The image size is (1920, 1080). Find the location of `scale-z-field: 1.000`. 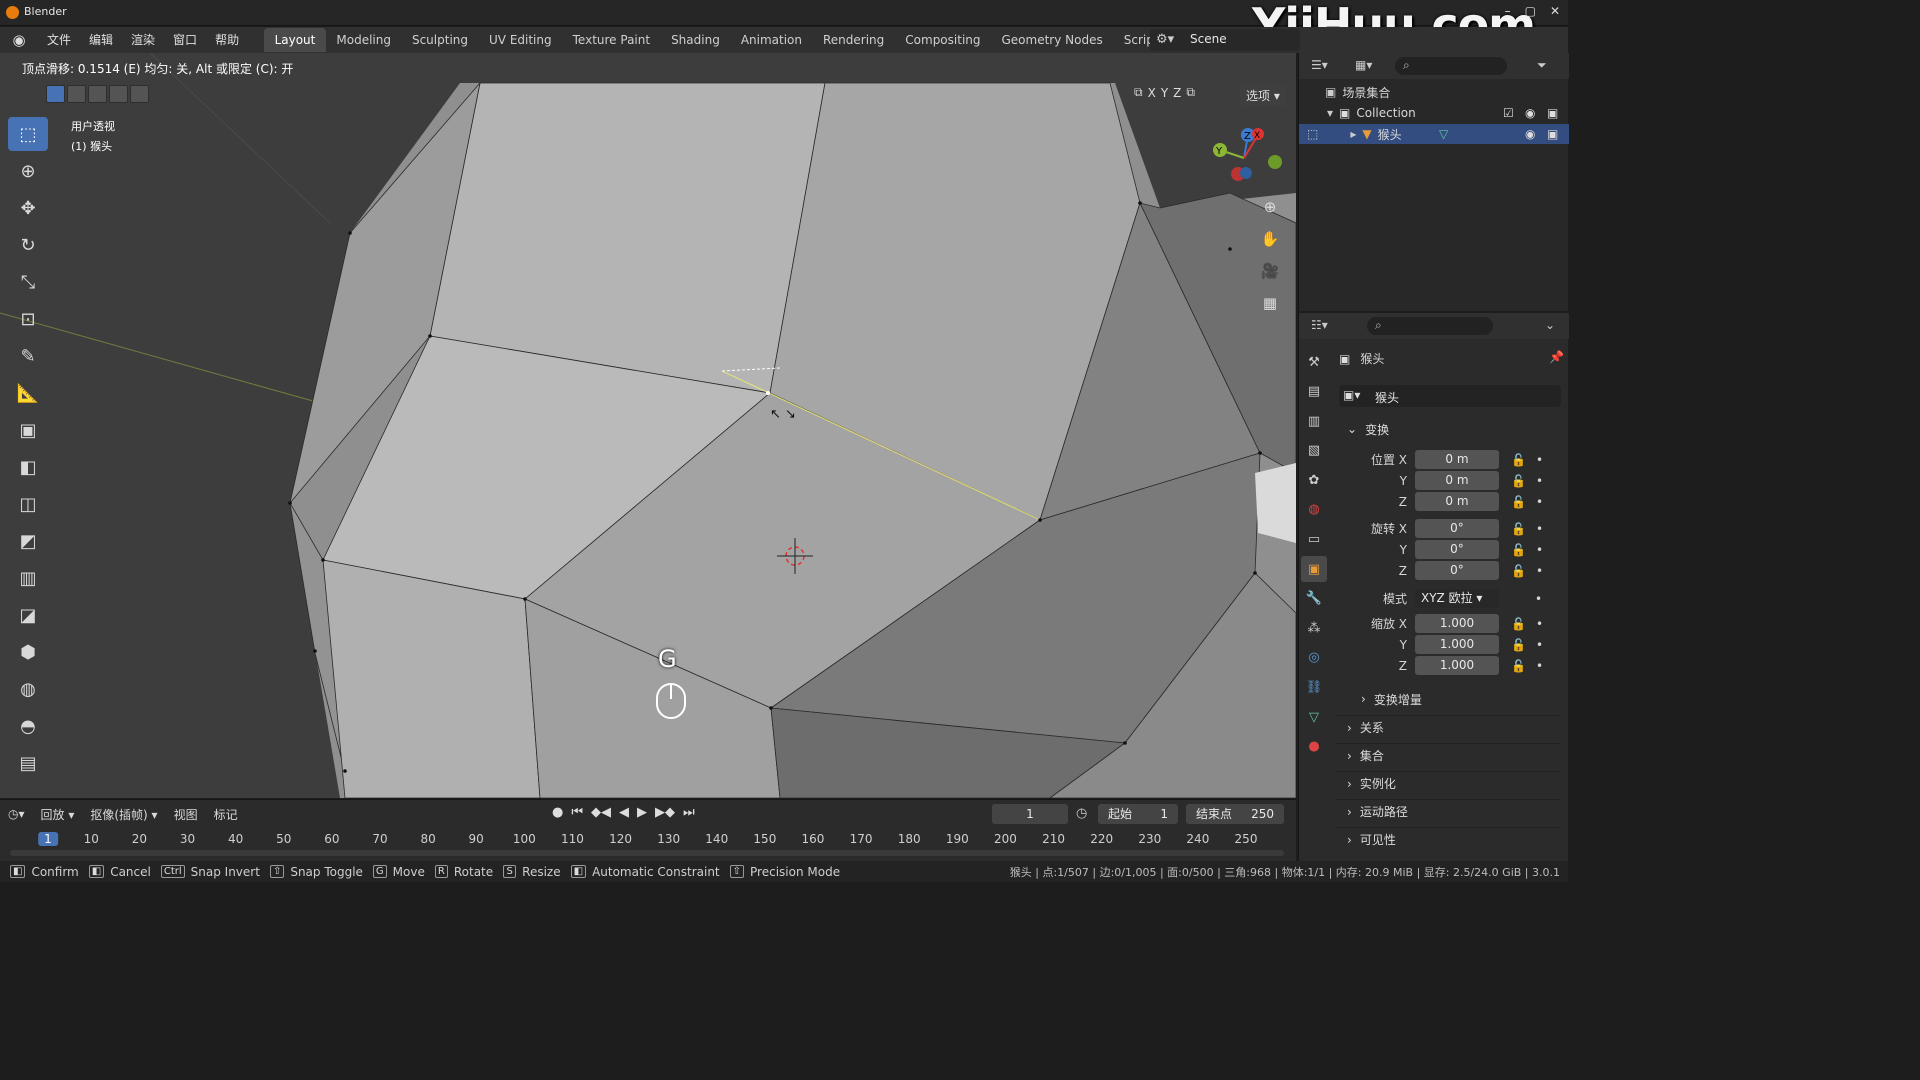

scale-z-field: 1.000 is located at coordinates (1457, 665).